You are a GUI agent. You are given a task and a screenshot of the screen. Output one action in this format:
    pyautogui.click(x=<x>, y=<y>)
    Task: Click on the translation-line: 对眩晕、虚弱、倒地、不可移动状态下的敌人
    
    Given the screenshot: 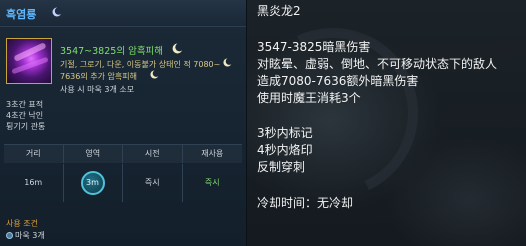 What is the action you would take?
    pyautogui.click(x=377, y=64)
    